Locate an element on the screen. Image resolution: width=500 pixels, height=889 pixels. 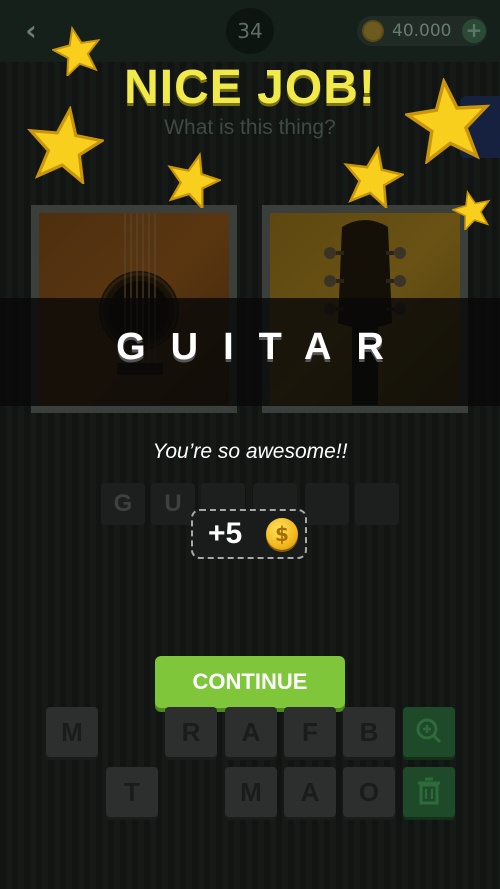
back-icon: ‹ is located at coordinates (31, 31).